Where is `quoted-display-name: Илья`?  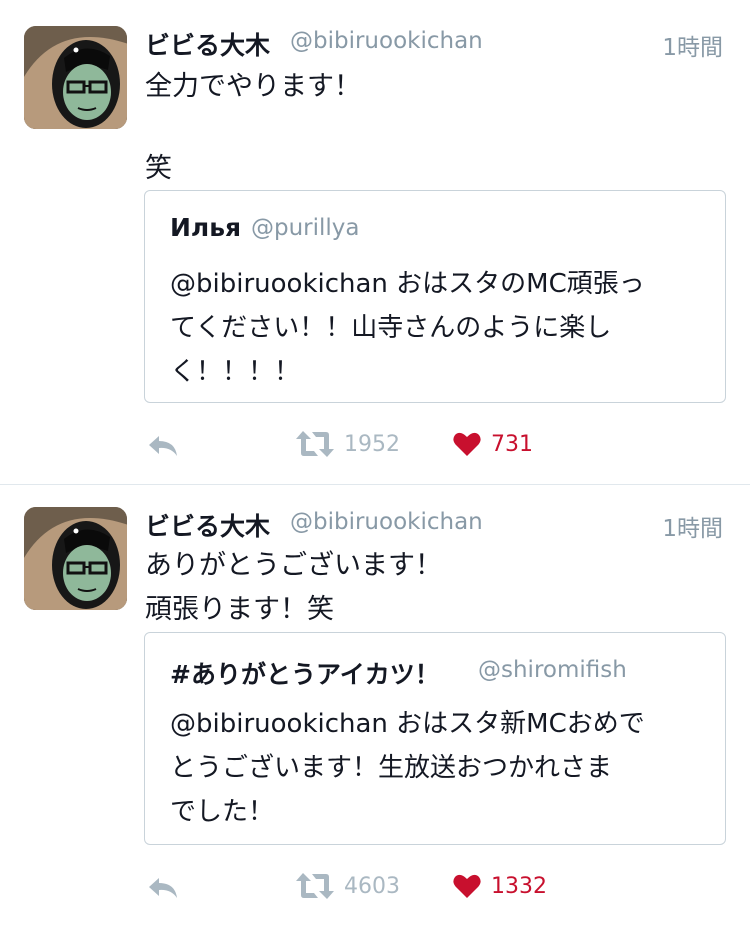
quoted-display-name: Илья is located at coordinates (206, 227).